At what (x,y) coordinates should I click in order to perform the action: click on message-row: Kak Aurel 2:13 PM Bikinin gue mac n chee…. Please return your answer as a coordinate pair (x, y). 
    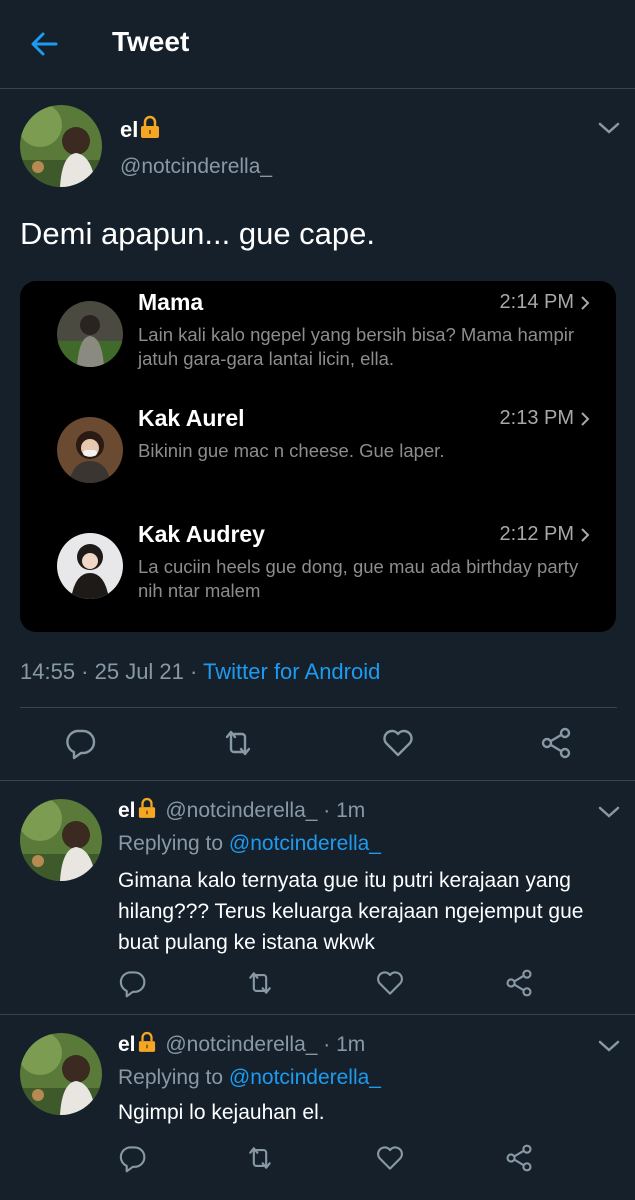
    Looking at the image, I should click on (318, 455).